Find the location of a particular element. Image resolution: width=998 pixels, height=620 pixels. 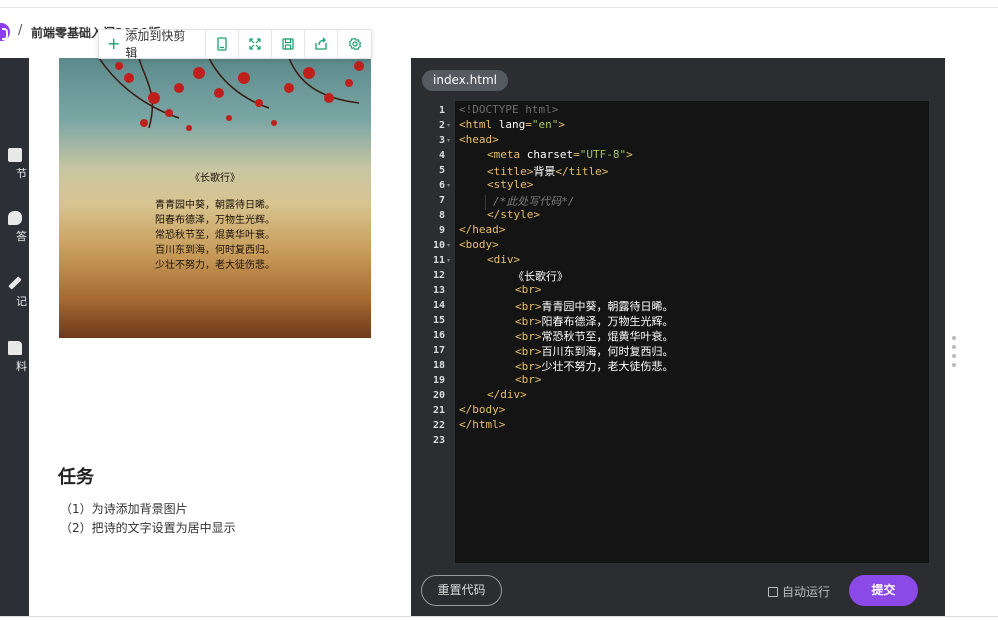

tag-token: <meta is located at coordinates (507, 154).